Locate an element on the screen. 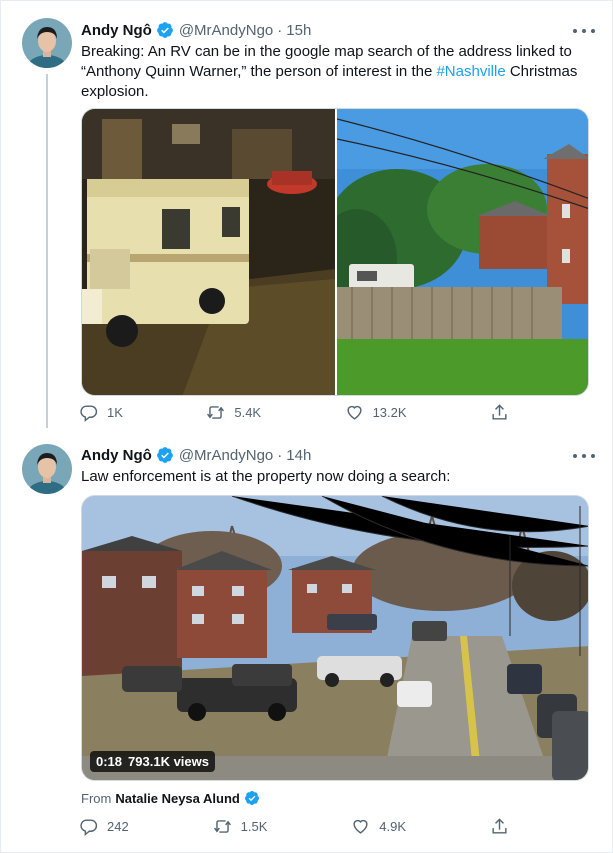 This screenshot has width=613, height=853. video-attribution: From Natalie Neysa Alund is located at coordinates (173, 798).